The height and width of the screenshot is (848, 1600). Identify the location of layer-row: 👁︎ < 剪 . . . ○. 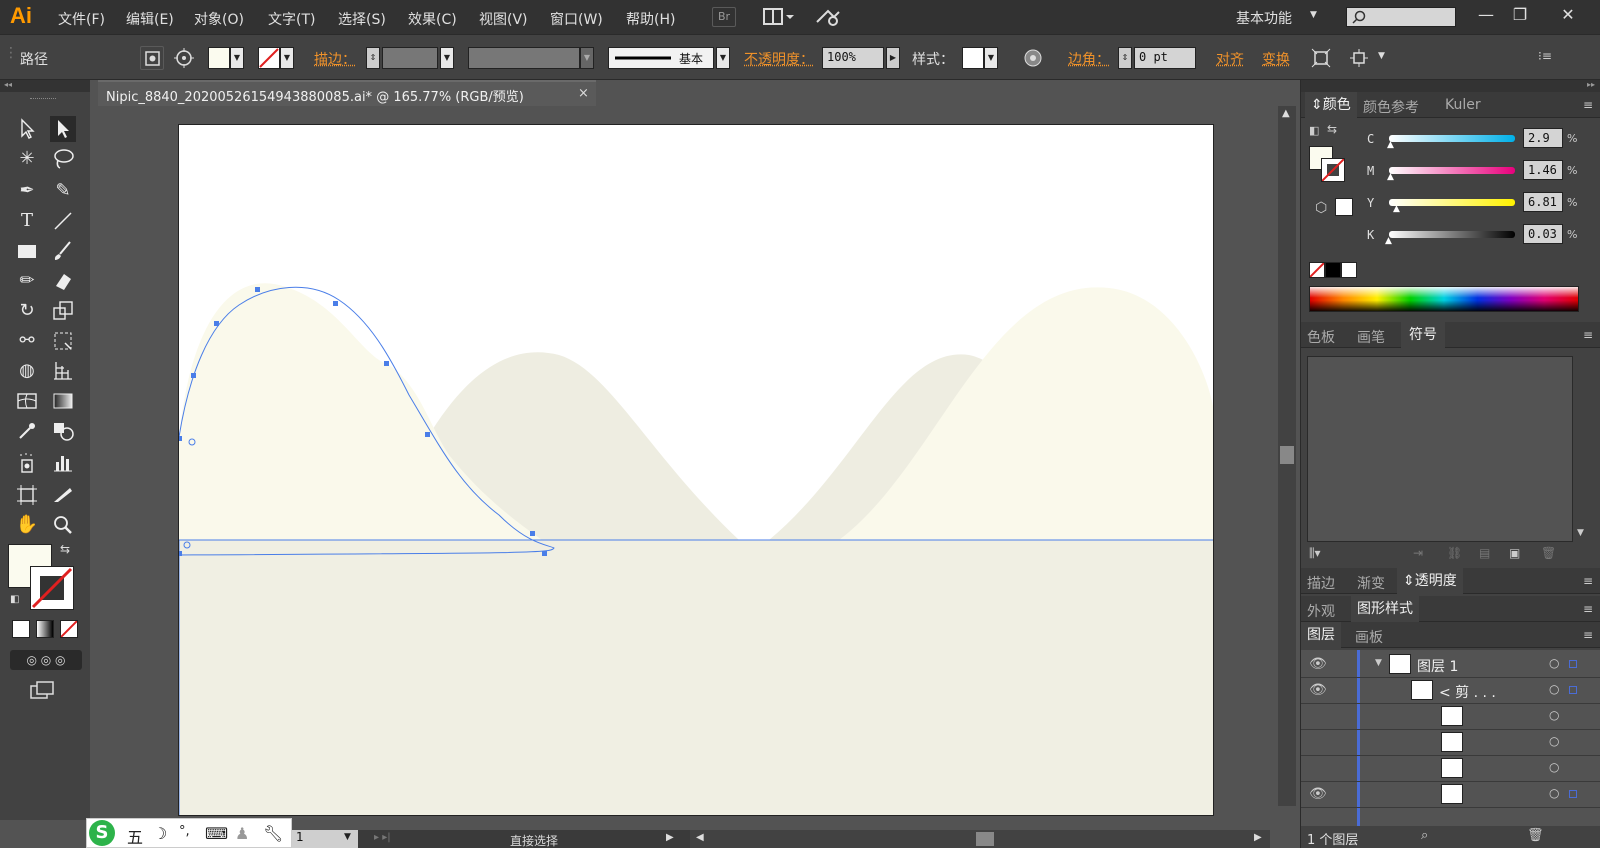
(1450, 691).